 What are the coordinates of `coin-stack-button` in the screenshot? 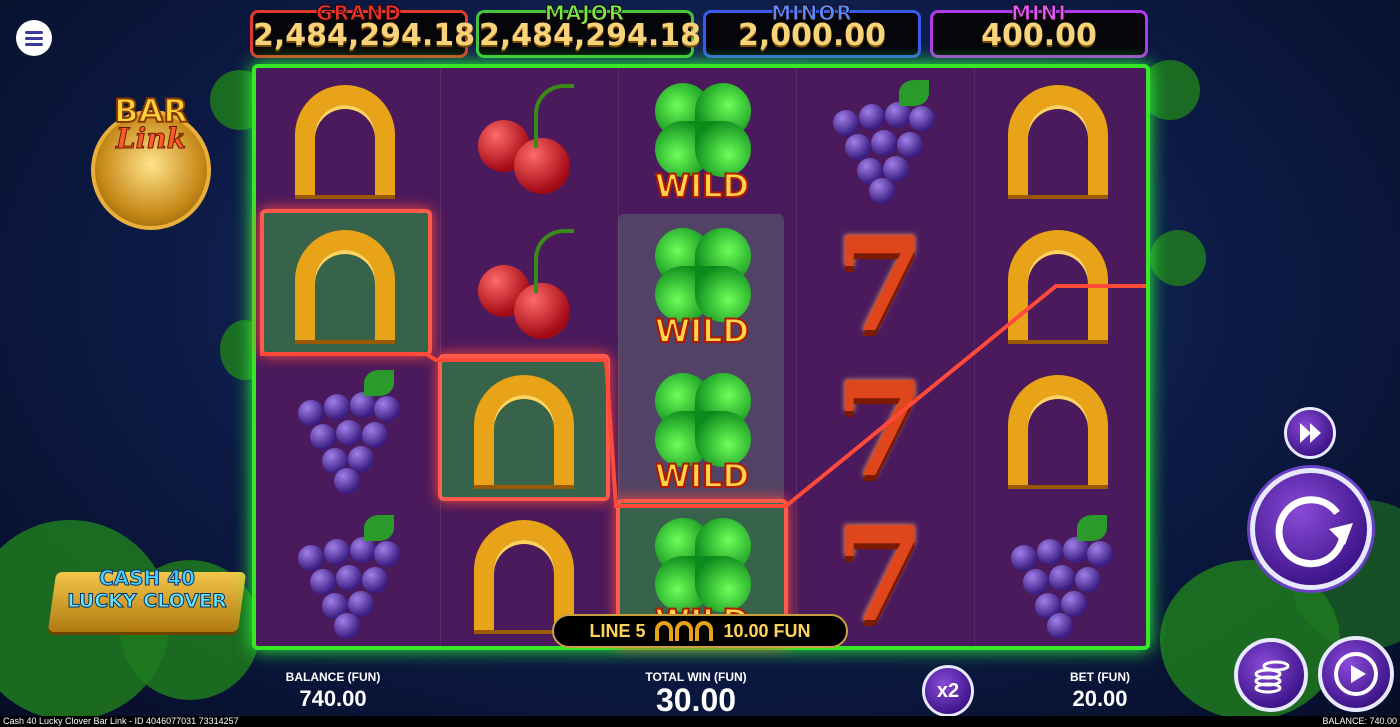 It's located at (1271, 675).